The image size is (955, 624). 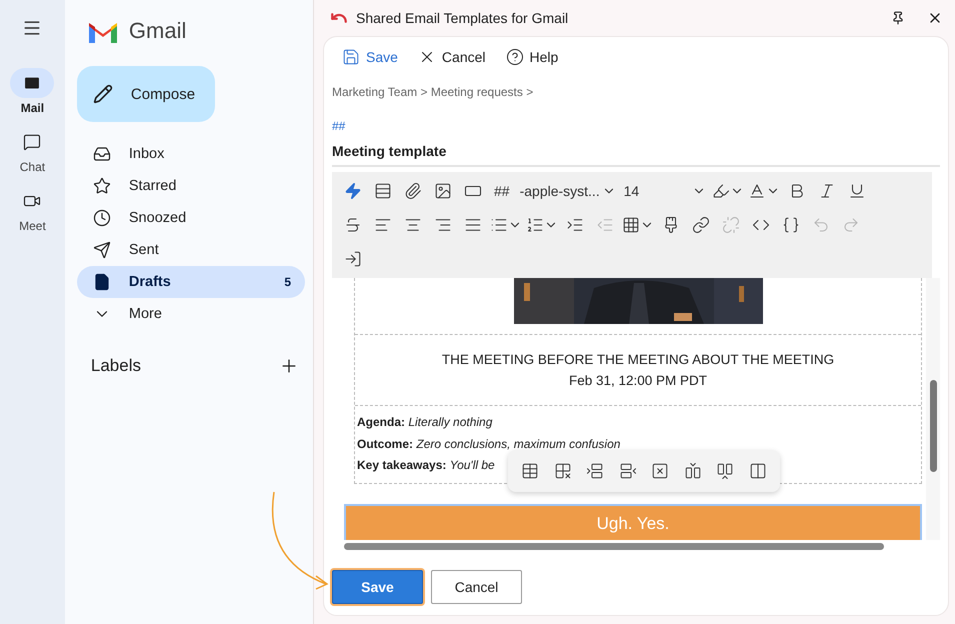 I want to click on app-name: Gmail, so click(x=157, y=31).